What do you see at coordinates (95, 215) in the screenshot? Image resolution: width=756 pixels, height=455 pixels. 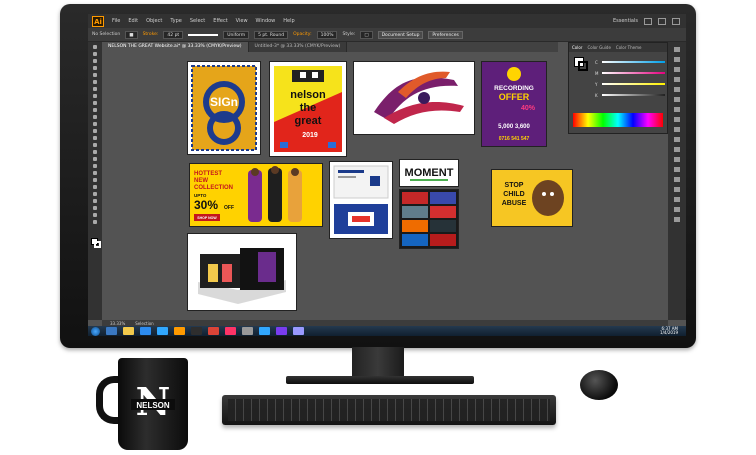 I see `hand-tool-icon` at bounding box center [95, 215].